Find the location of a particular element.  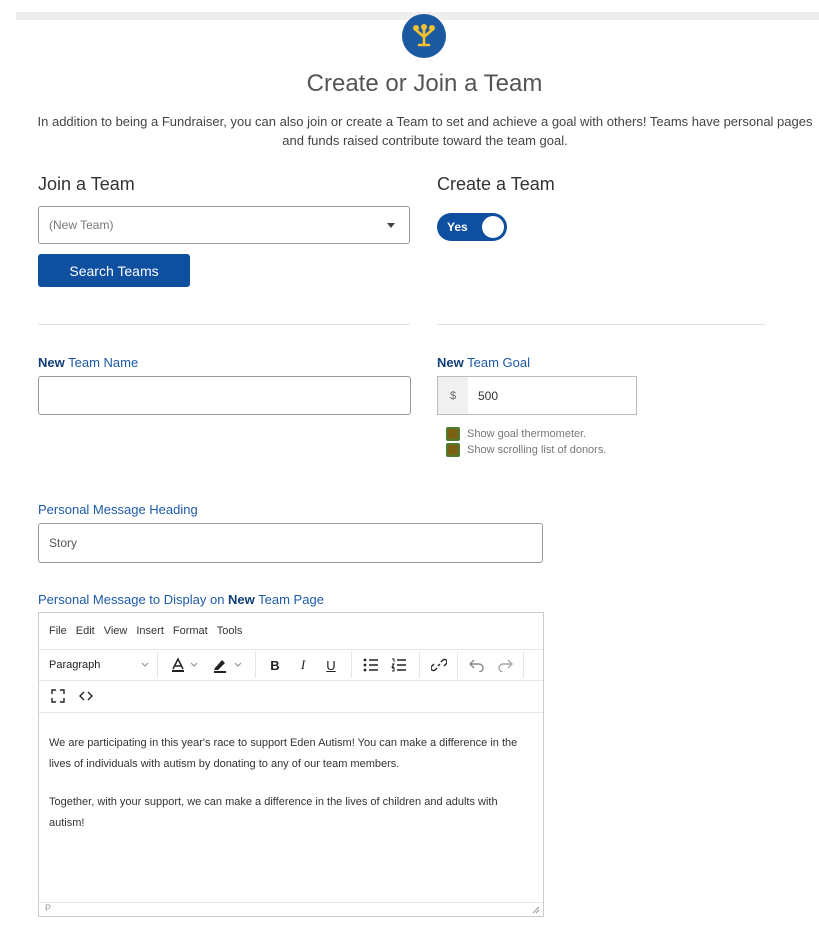

show-donors-label: Show scrolling list of donors. is located at coordinates (537, 450).